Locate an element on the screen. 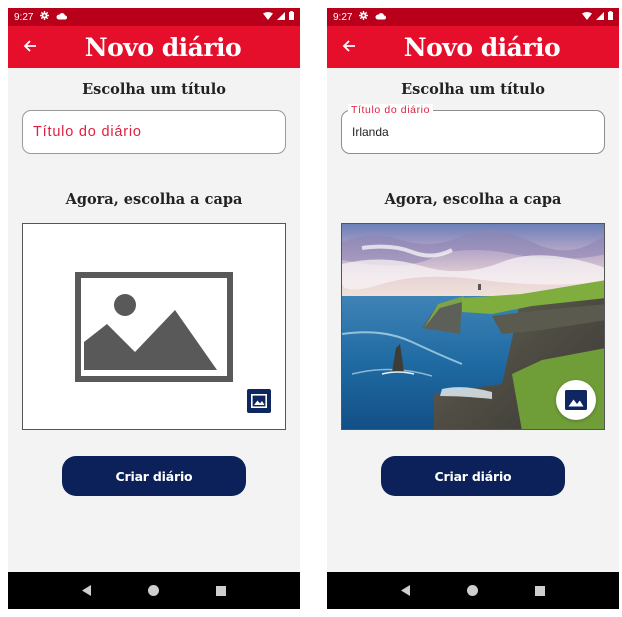  title-input-value: Irlanda is located at coordinates (370, 132).